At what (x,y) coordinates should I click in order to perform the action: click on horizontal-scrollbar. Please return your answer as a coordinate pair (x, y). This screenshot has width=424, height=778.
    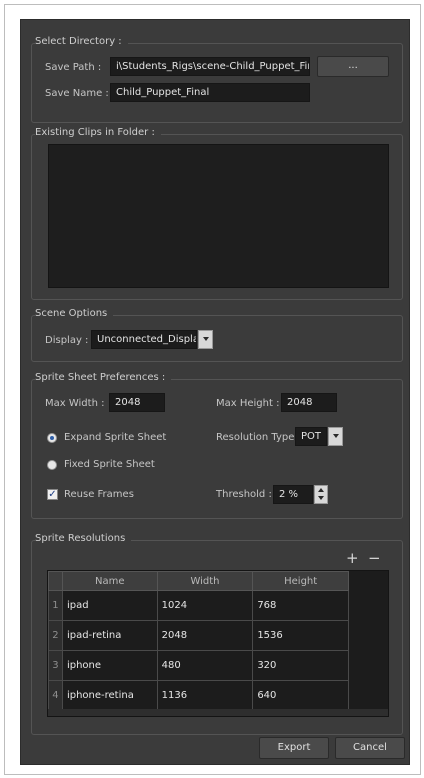
    Looking at the image, I should click on (218, 712).